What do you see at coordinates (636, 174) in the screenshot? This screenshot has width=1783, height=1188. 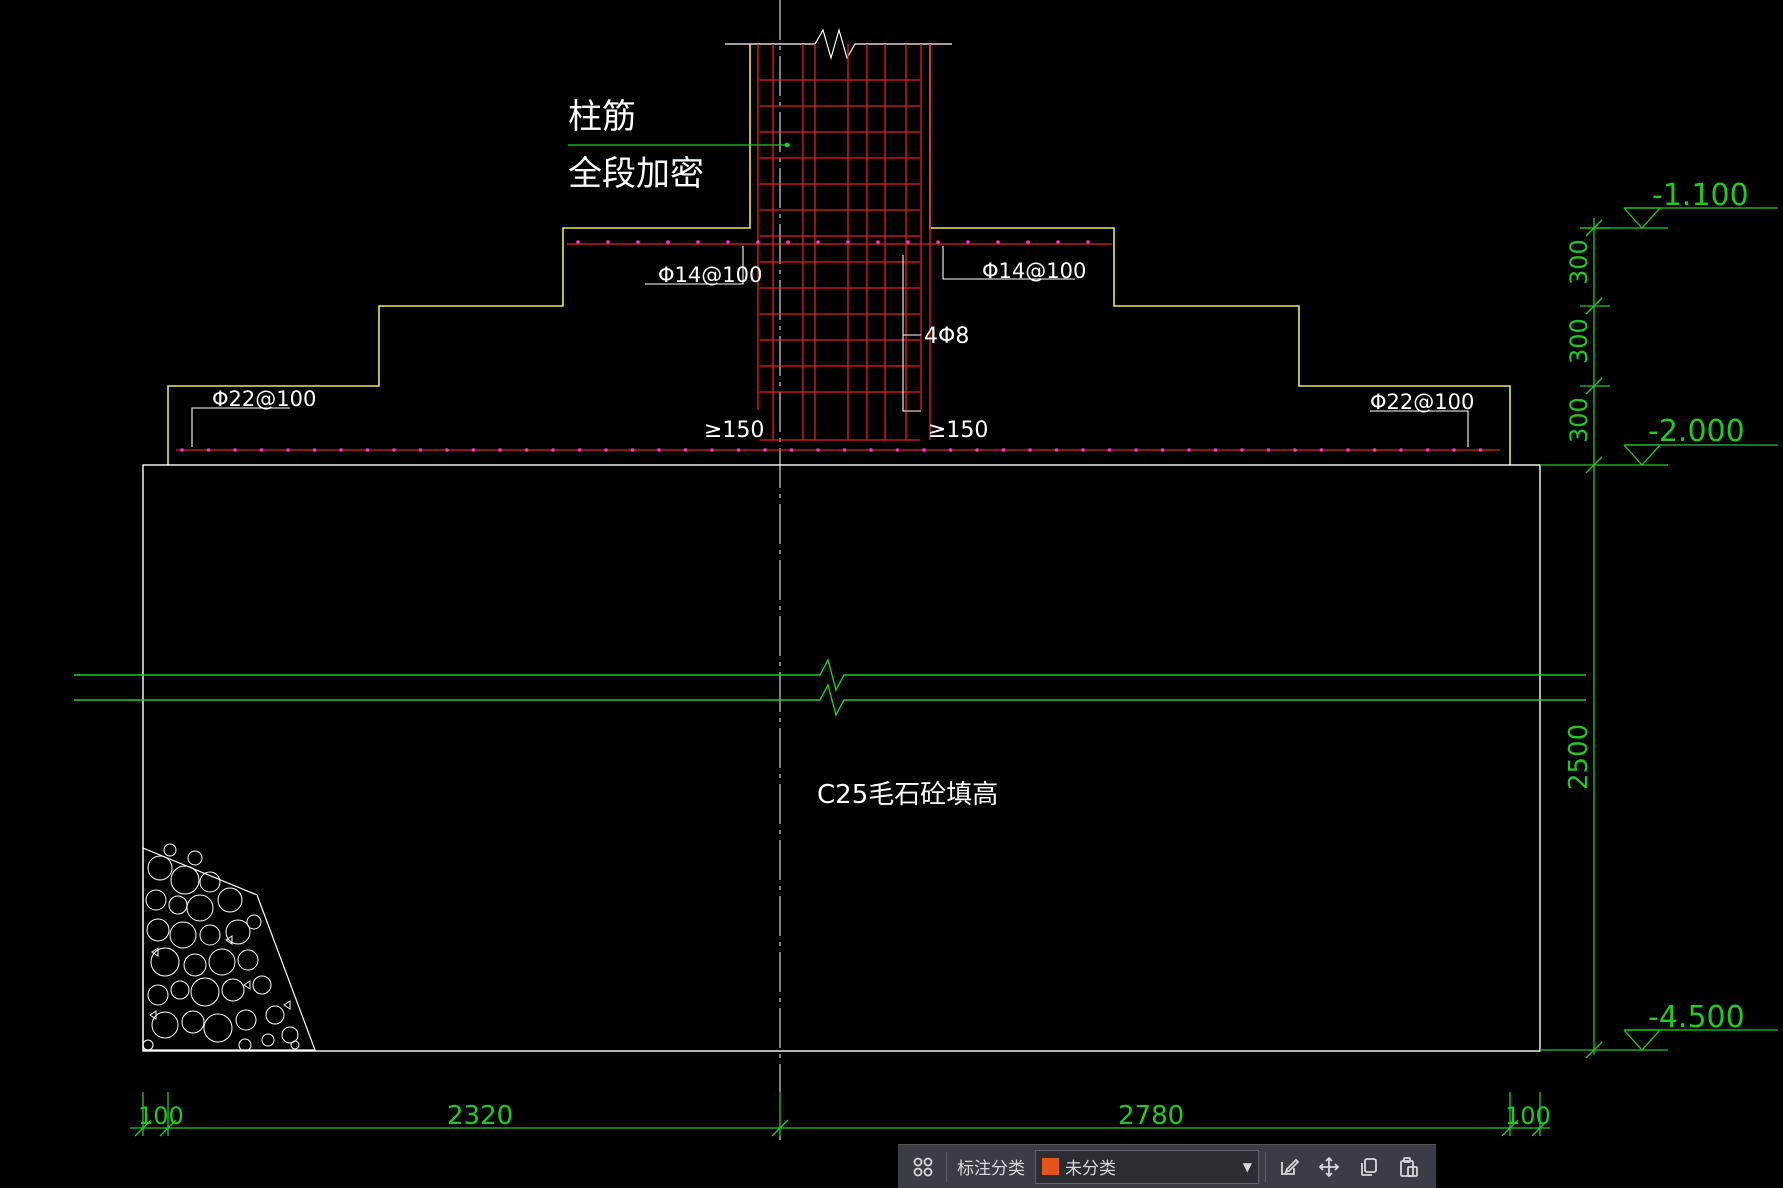 I see `full-densify-label: 全段加密` at bounding box center [636, 174].